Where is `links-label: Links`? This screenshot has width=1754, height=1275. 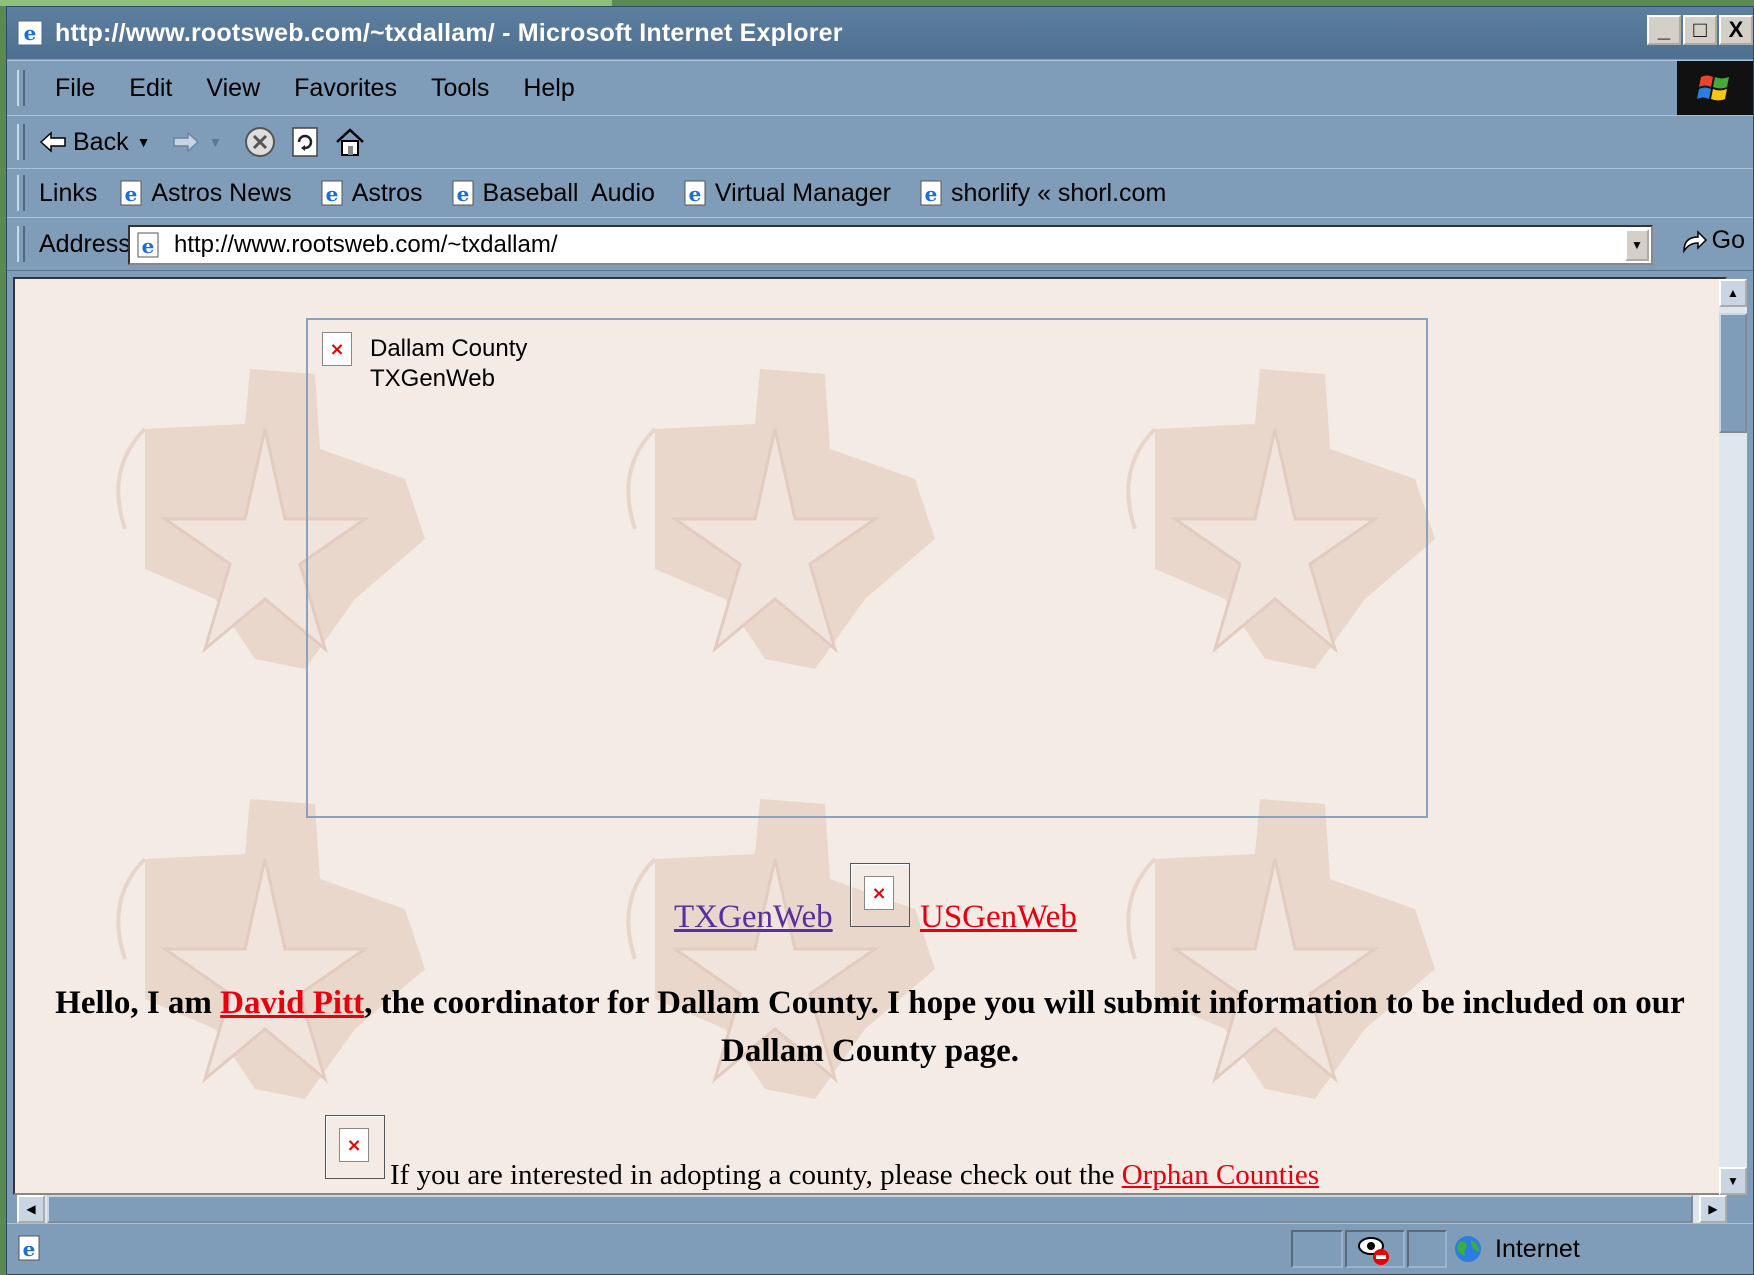
links-label: Links is located at coordinates (68, 192).